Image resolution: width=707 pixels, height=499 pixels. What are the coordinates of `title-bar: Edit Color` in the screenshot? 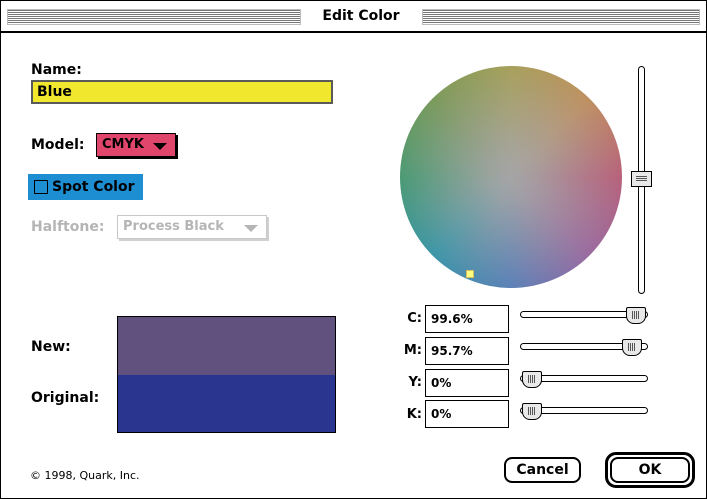 It's located at (353, 17).